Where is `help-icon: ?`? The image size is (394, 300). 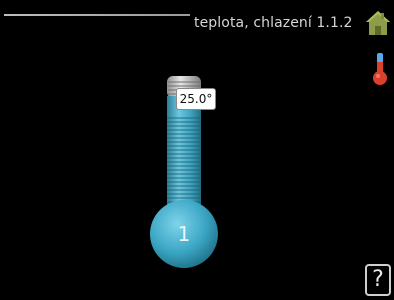 help-icon: ? is located at coordinates (378, 279).